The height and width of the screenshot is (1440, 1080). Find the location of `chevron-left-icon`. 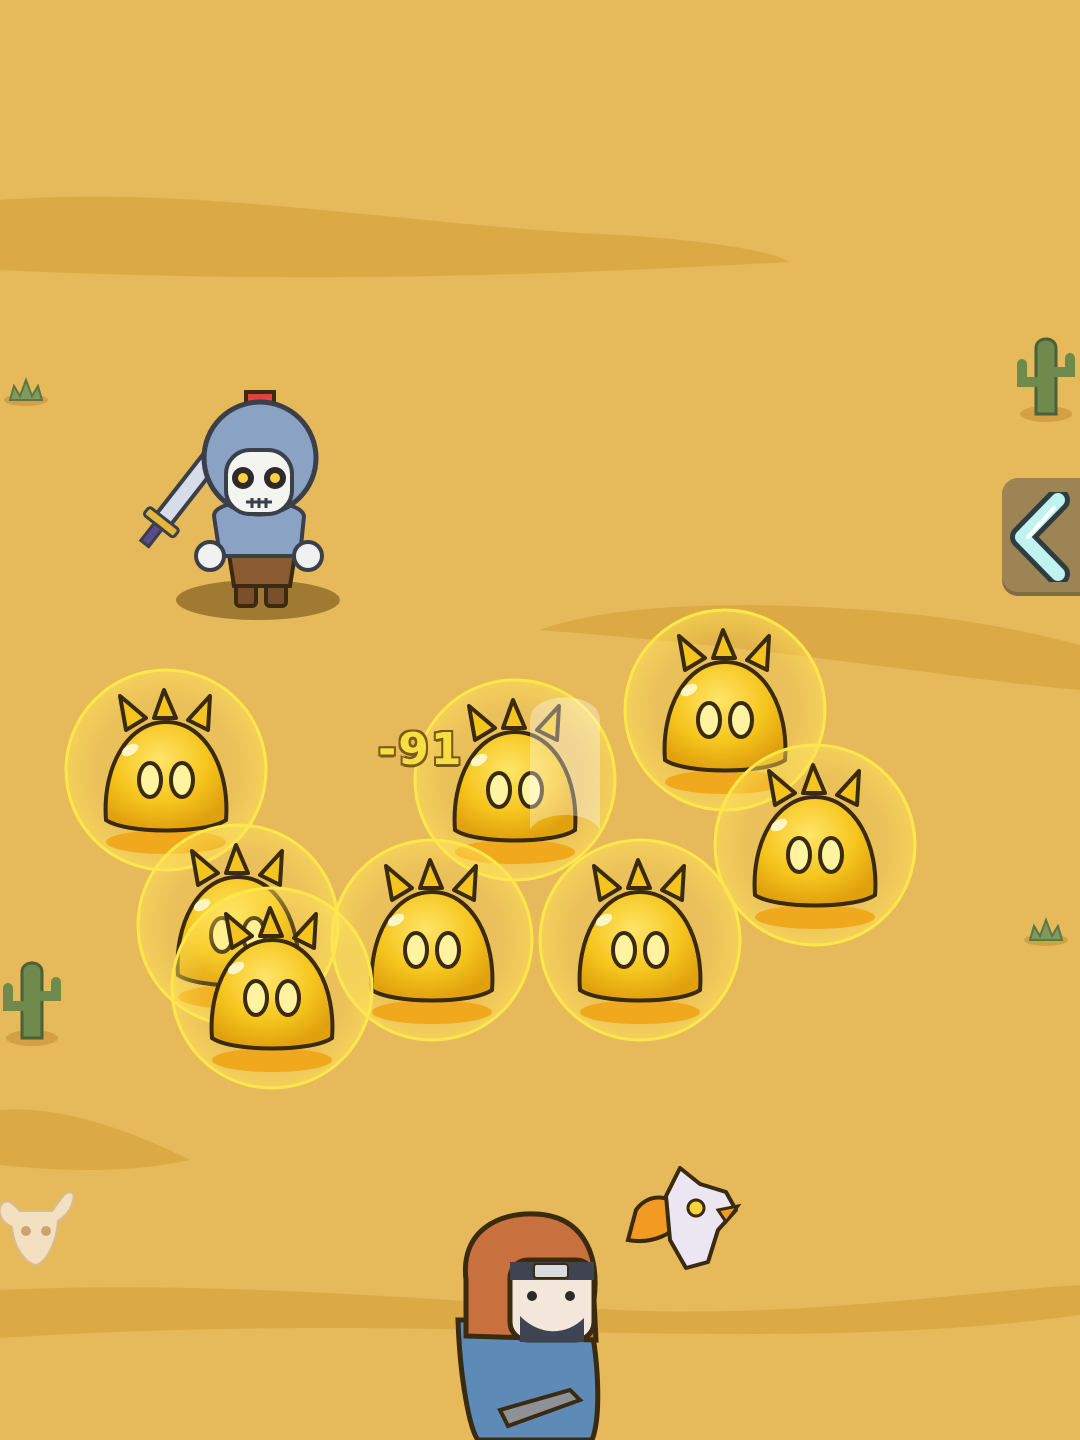

chevron-left-icon is located at coordinates (1040, 537).